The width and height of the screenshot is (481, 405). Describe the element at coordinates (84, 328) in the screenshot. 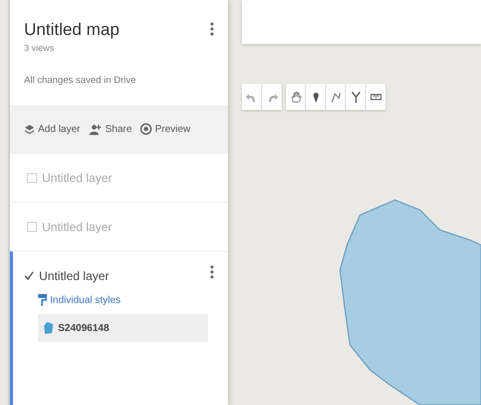

I see `feature-name: S24096148` at that location.